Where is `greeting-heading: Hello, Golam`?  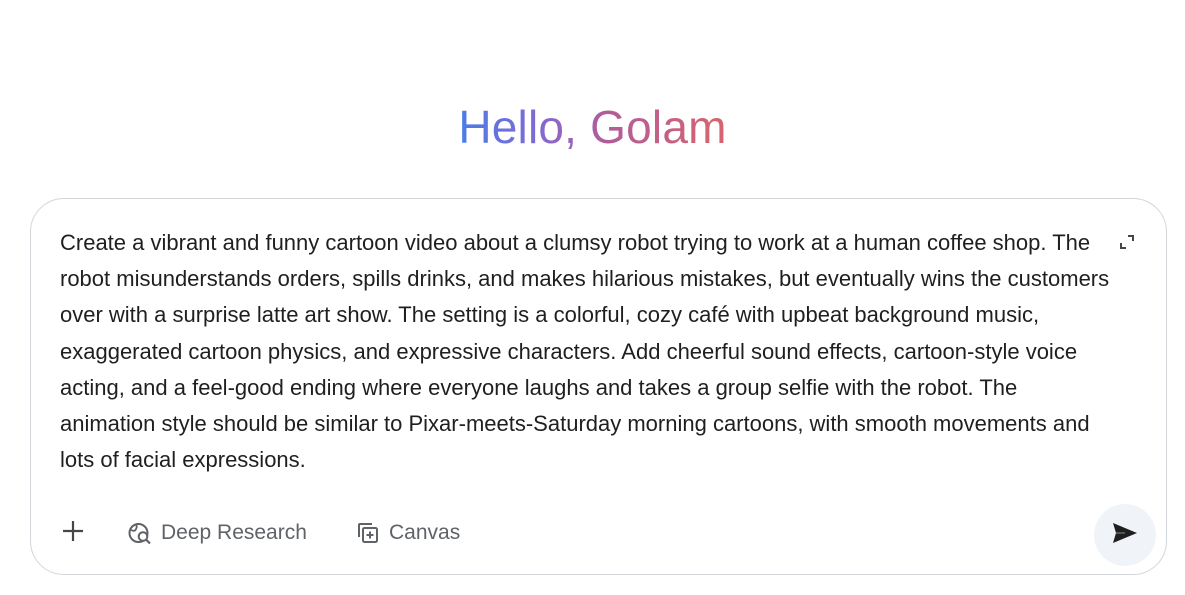 greeting-heading: Hello, Golam is located at coordinates (592, 127).